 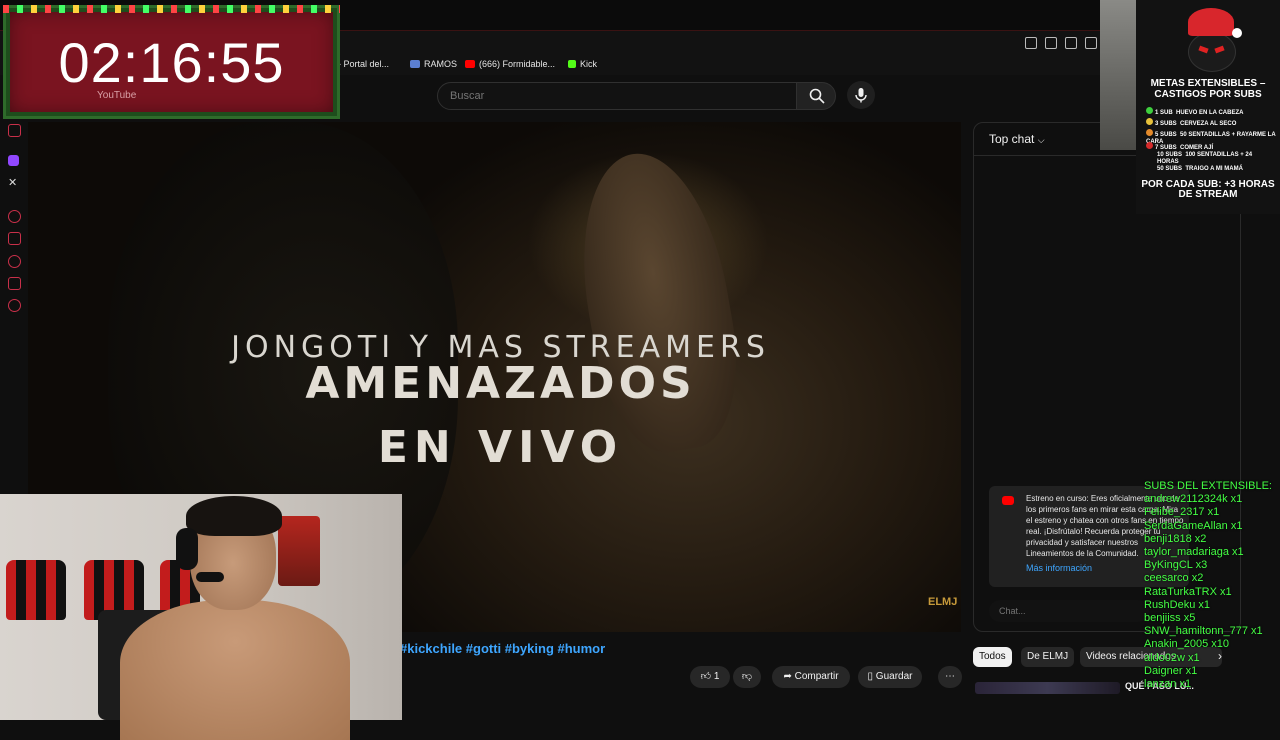 What do you see at coordinates (1211, 22) in the screenshot?
I see `santa-hat-icon` at bounding box center [1211, 22].